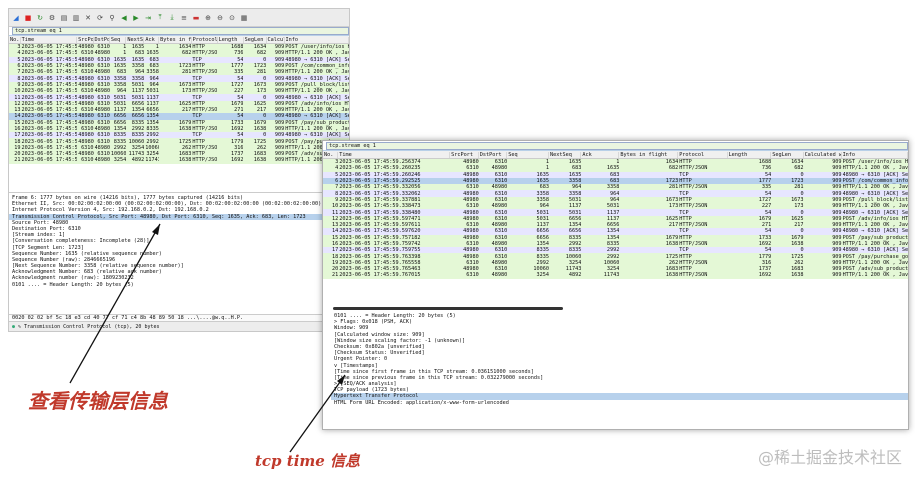  I want to click on last-packet-icon: ⤓, so click(172, 18).